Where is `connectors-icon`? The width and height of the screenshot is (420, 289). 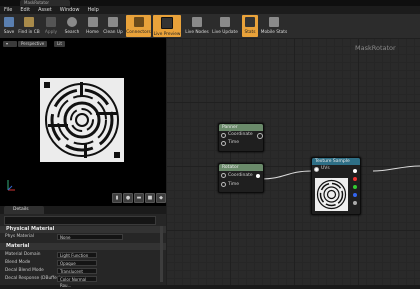
connectors-icon is located at coordinates (138, 22).